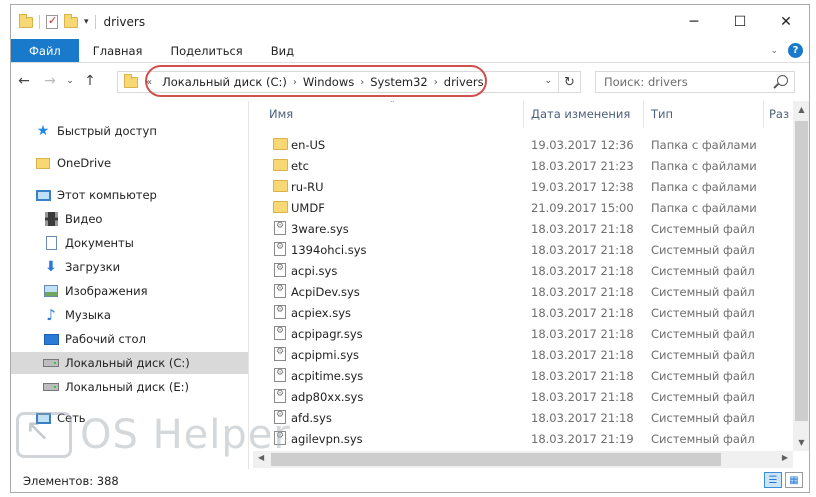  Describe the element at coordinates (548, 81) in the screenshot. I see `address-history-icon: ⌄` at that location.